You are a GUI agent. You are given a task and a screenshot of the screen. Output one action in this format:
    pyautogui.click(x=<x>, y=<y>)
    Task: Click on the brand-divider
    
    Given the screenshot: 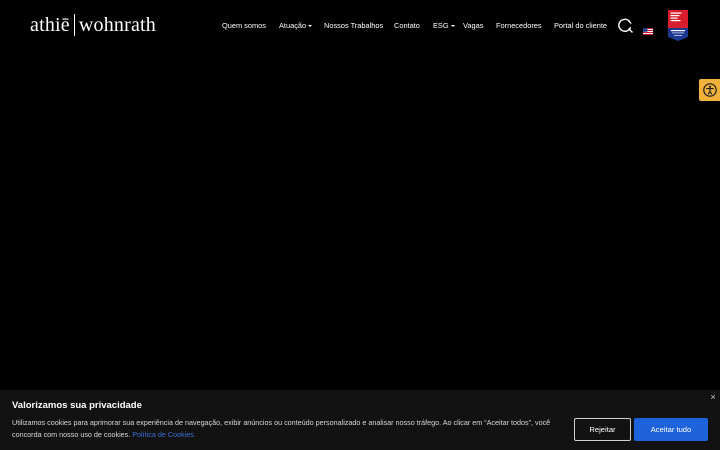 What is the action you would take?
    pyautogui.click(x=74, y=25)
    